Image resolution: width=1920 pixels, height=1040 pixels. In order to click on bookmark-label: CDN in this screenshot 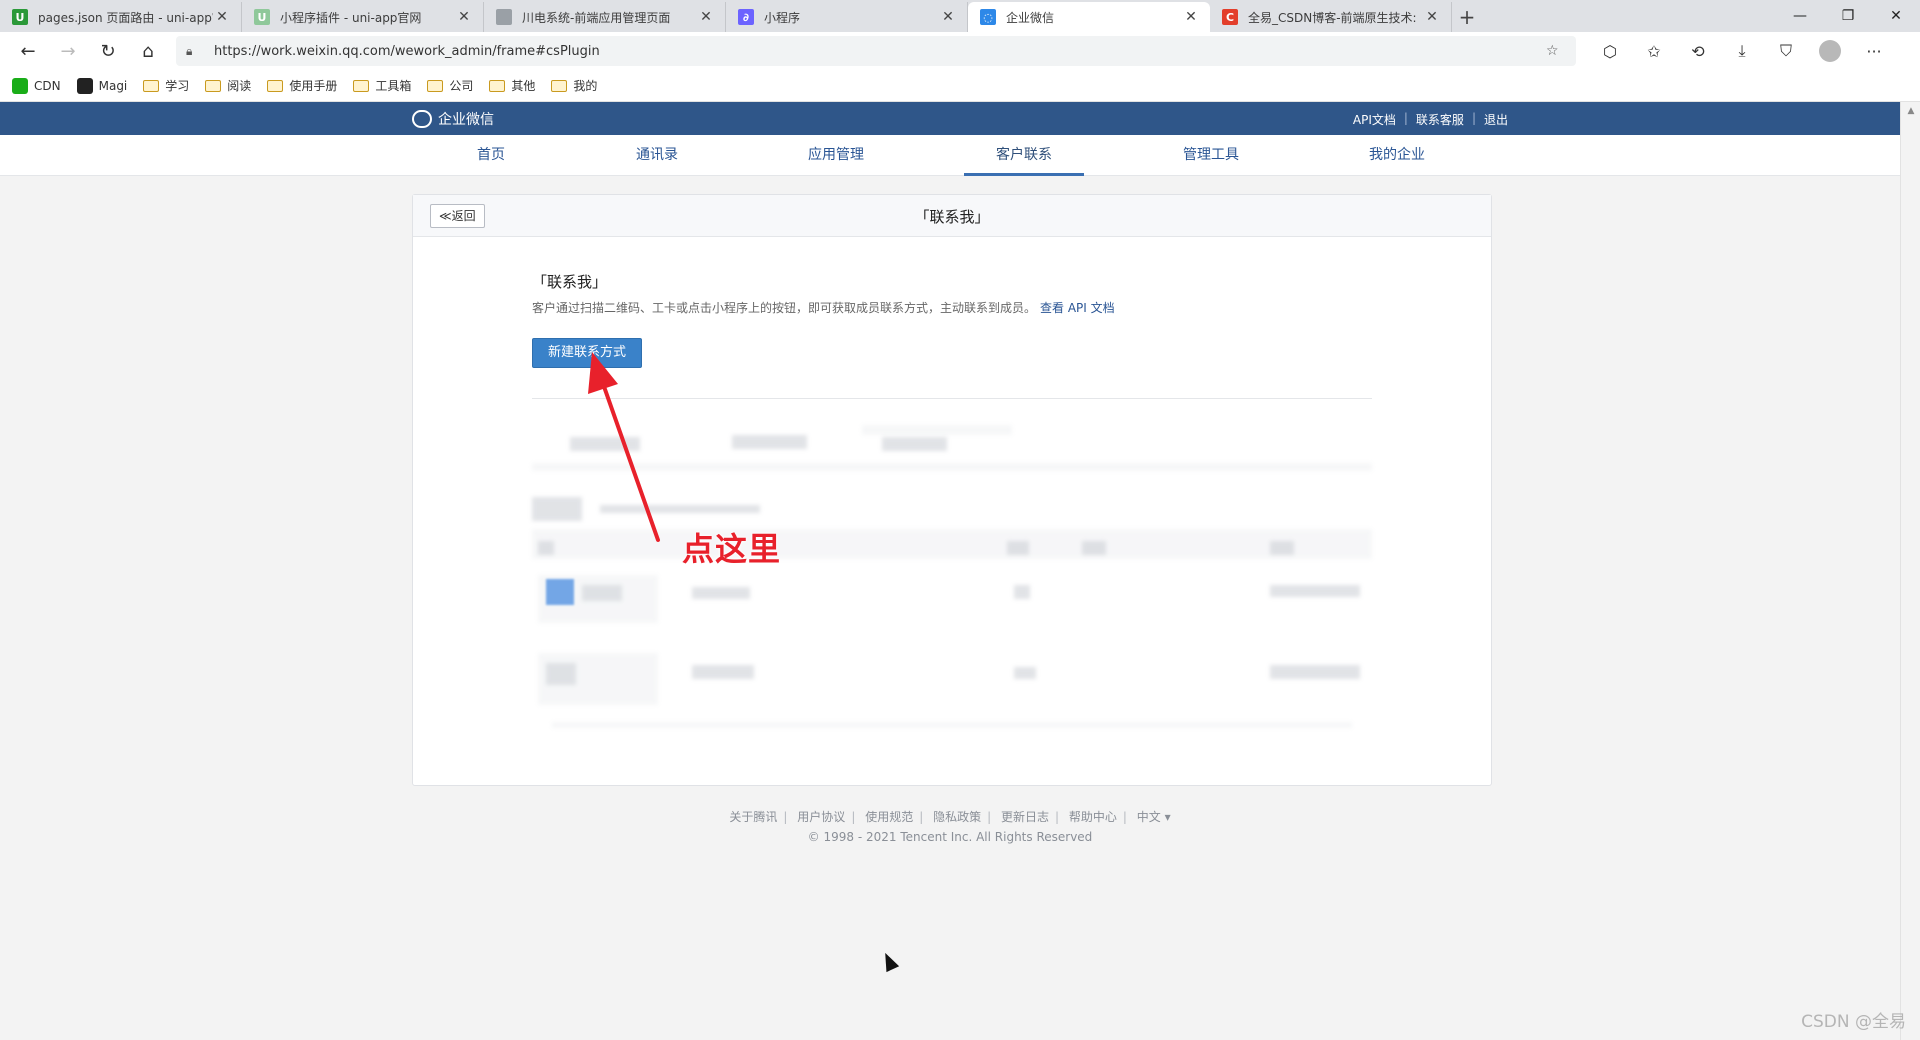, I will do `click(47, 85)`.